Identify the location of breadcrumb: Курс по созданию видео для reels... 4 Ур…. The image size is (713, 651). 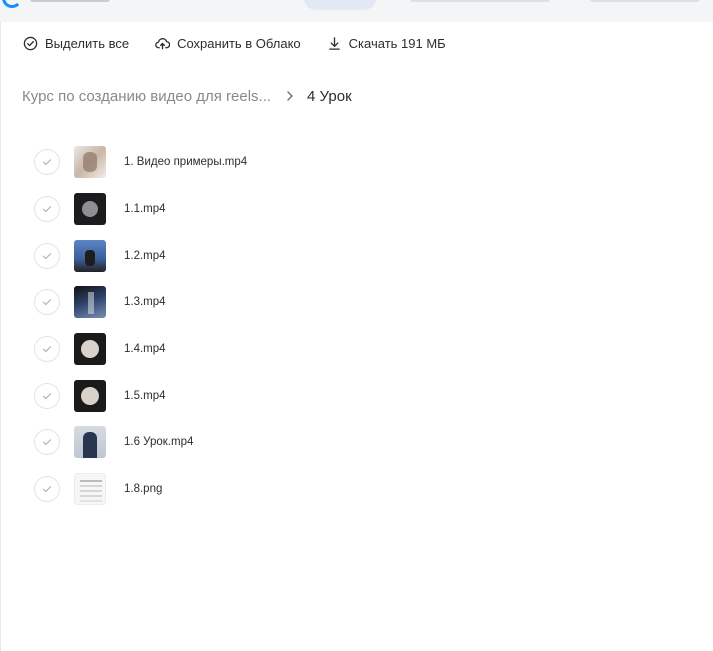
(187, 96).